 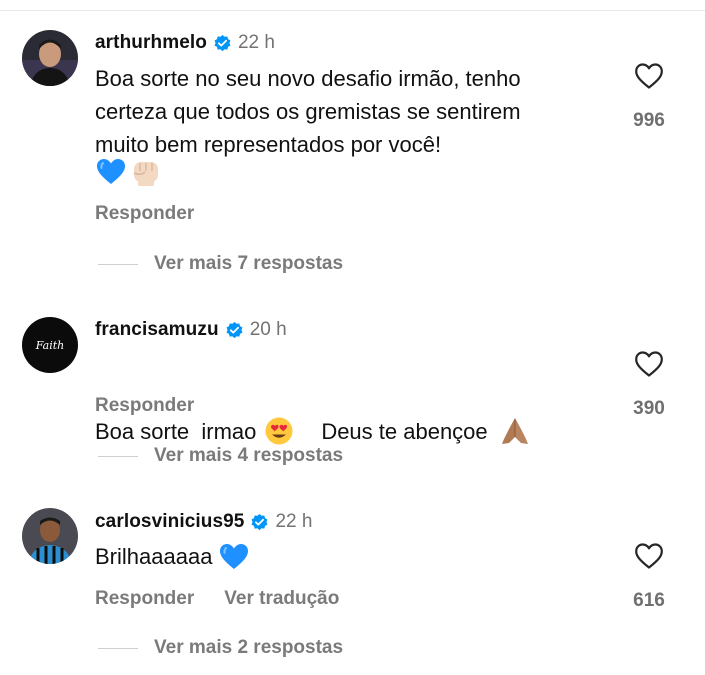 I want to click on praying-hands-emoji-icon, so click(x=522, y=431).